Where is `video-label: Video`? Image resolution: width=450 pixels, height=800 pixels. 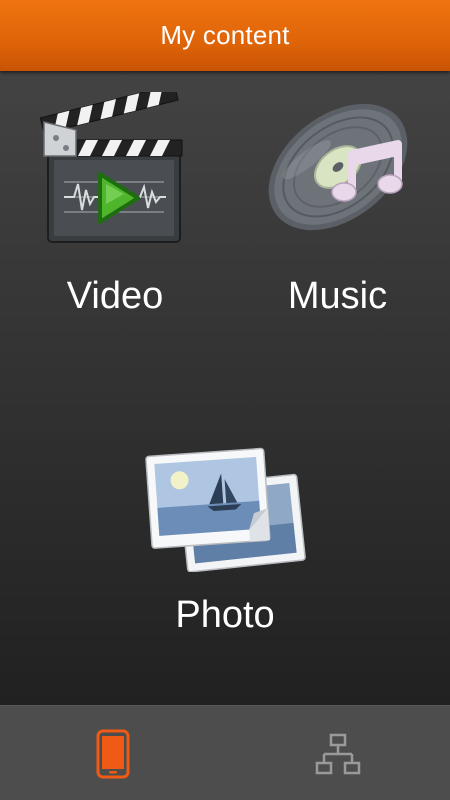
video-label: Video is located at coordinates (115, 296).